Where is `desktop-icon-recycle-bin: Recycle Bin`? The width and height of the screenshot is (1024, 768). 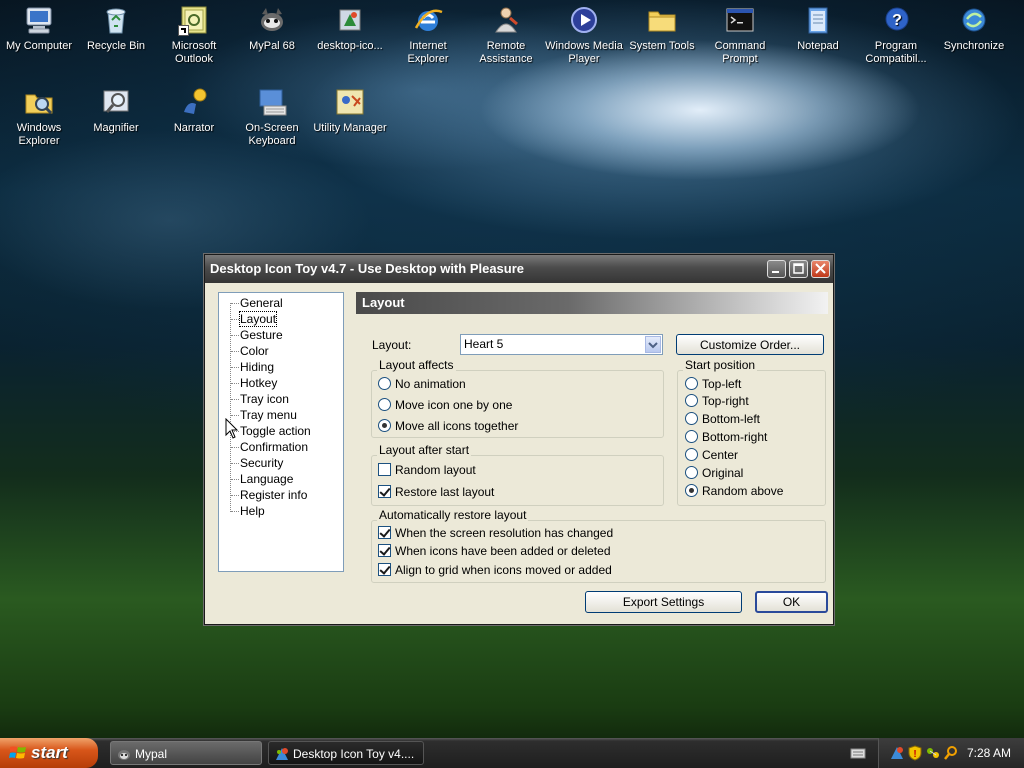
desktop-icon-recycle-bin: Recycle Bin is located at coordinates (116, 28).